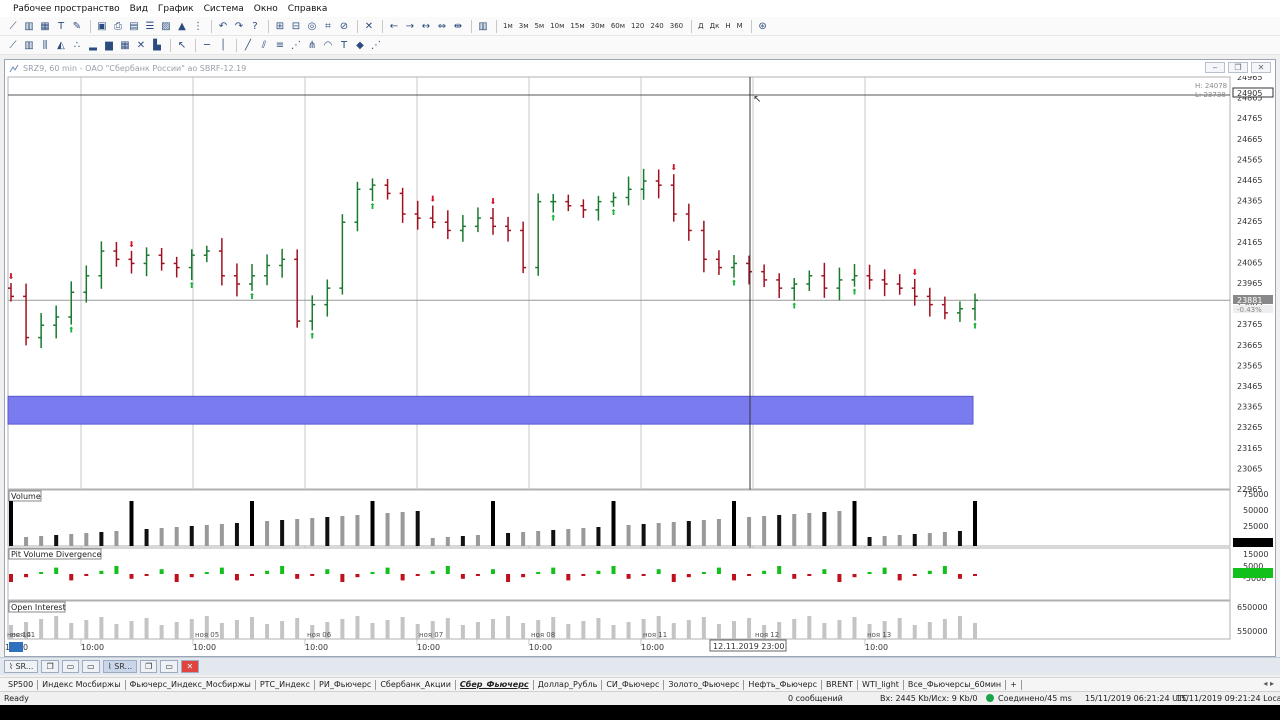 This screenshot has width=1280, height=720. I want to click on add-tab-button: +, so click(1014, 684).